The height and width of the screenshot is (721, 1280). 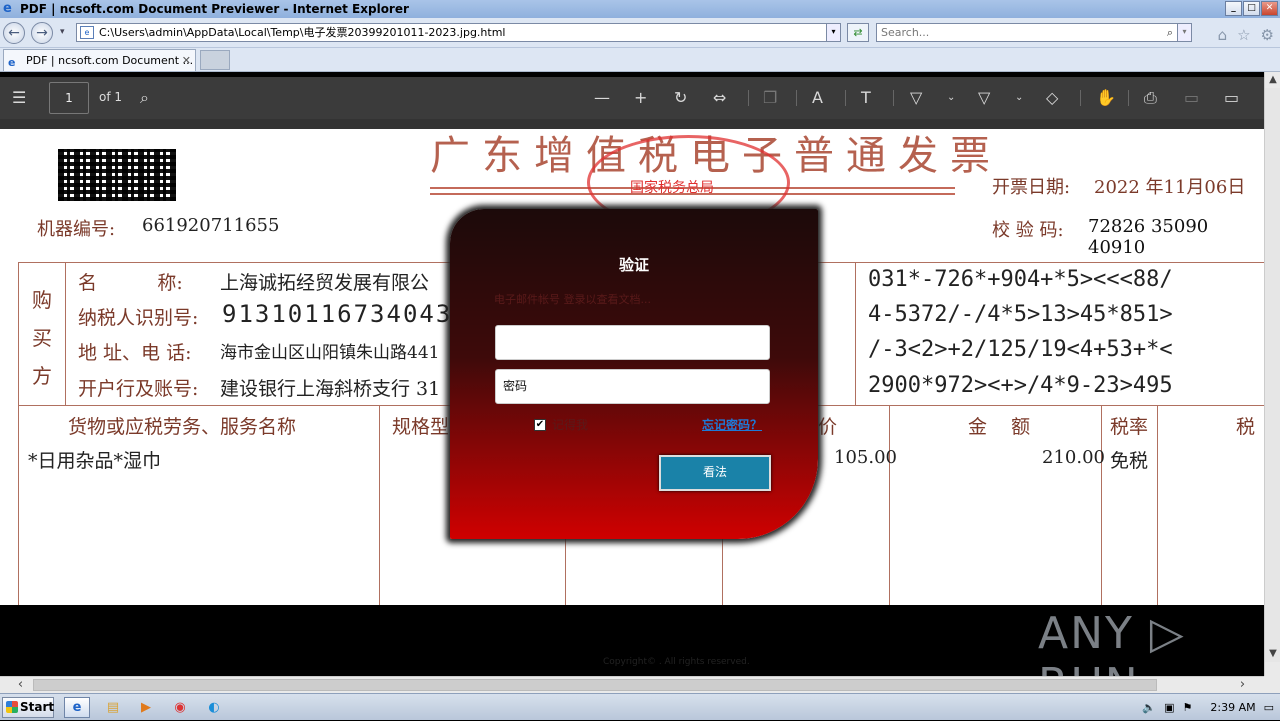 What do you see at coordinates (833, 32) in the screenshot?
I see `address-dropdown-icon: ▾` at bounding box center [833, 32].